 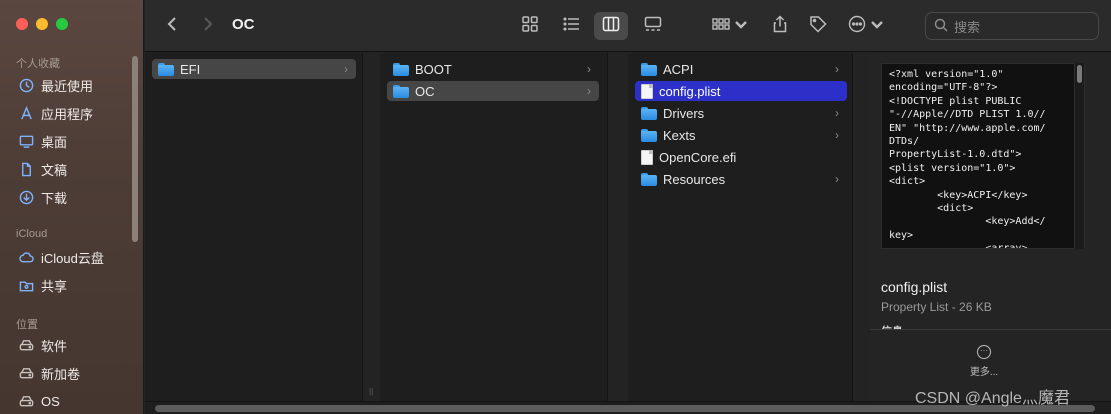 I want to click on sidebar-item-applications: 应用程序, so click(x=55, y=113).